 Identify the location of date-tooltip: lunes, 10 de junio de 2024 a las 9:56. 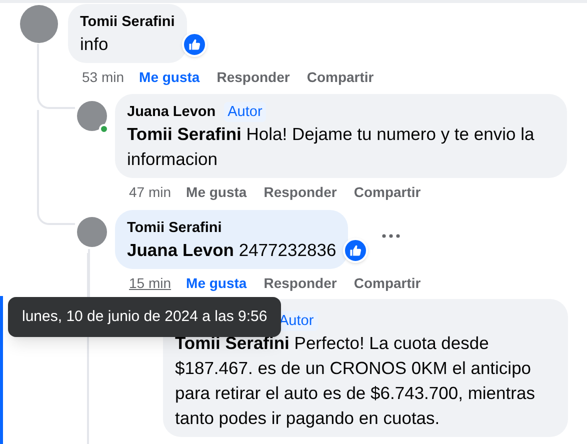
(145, 317).